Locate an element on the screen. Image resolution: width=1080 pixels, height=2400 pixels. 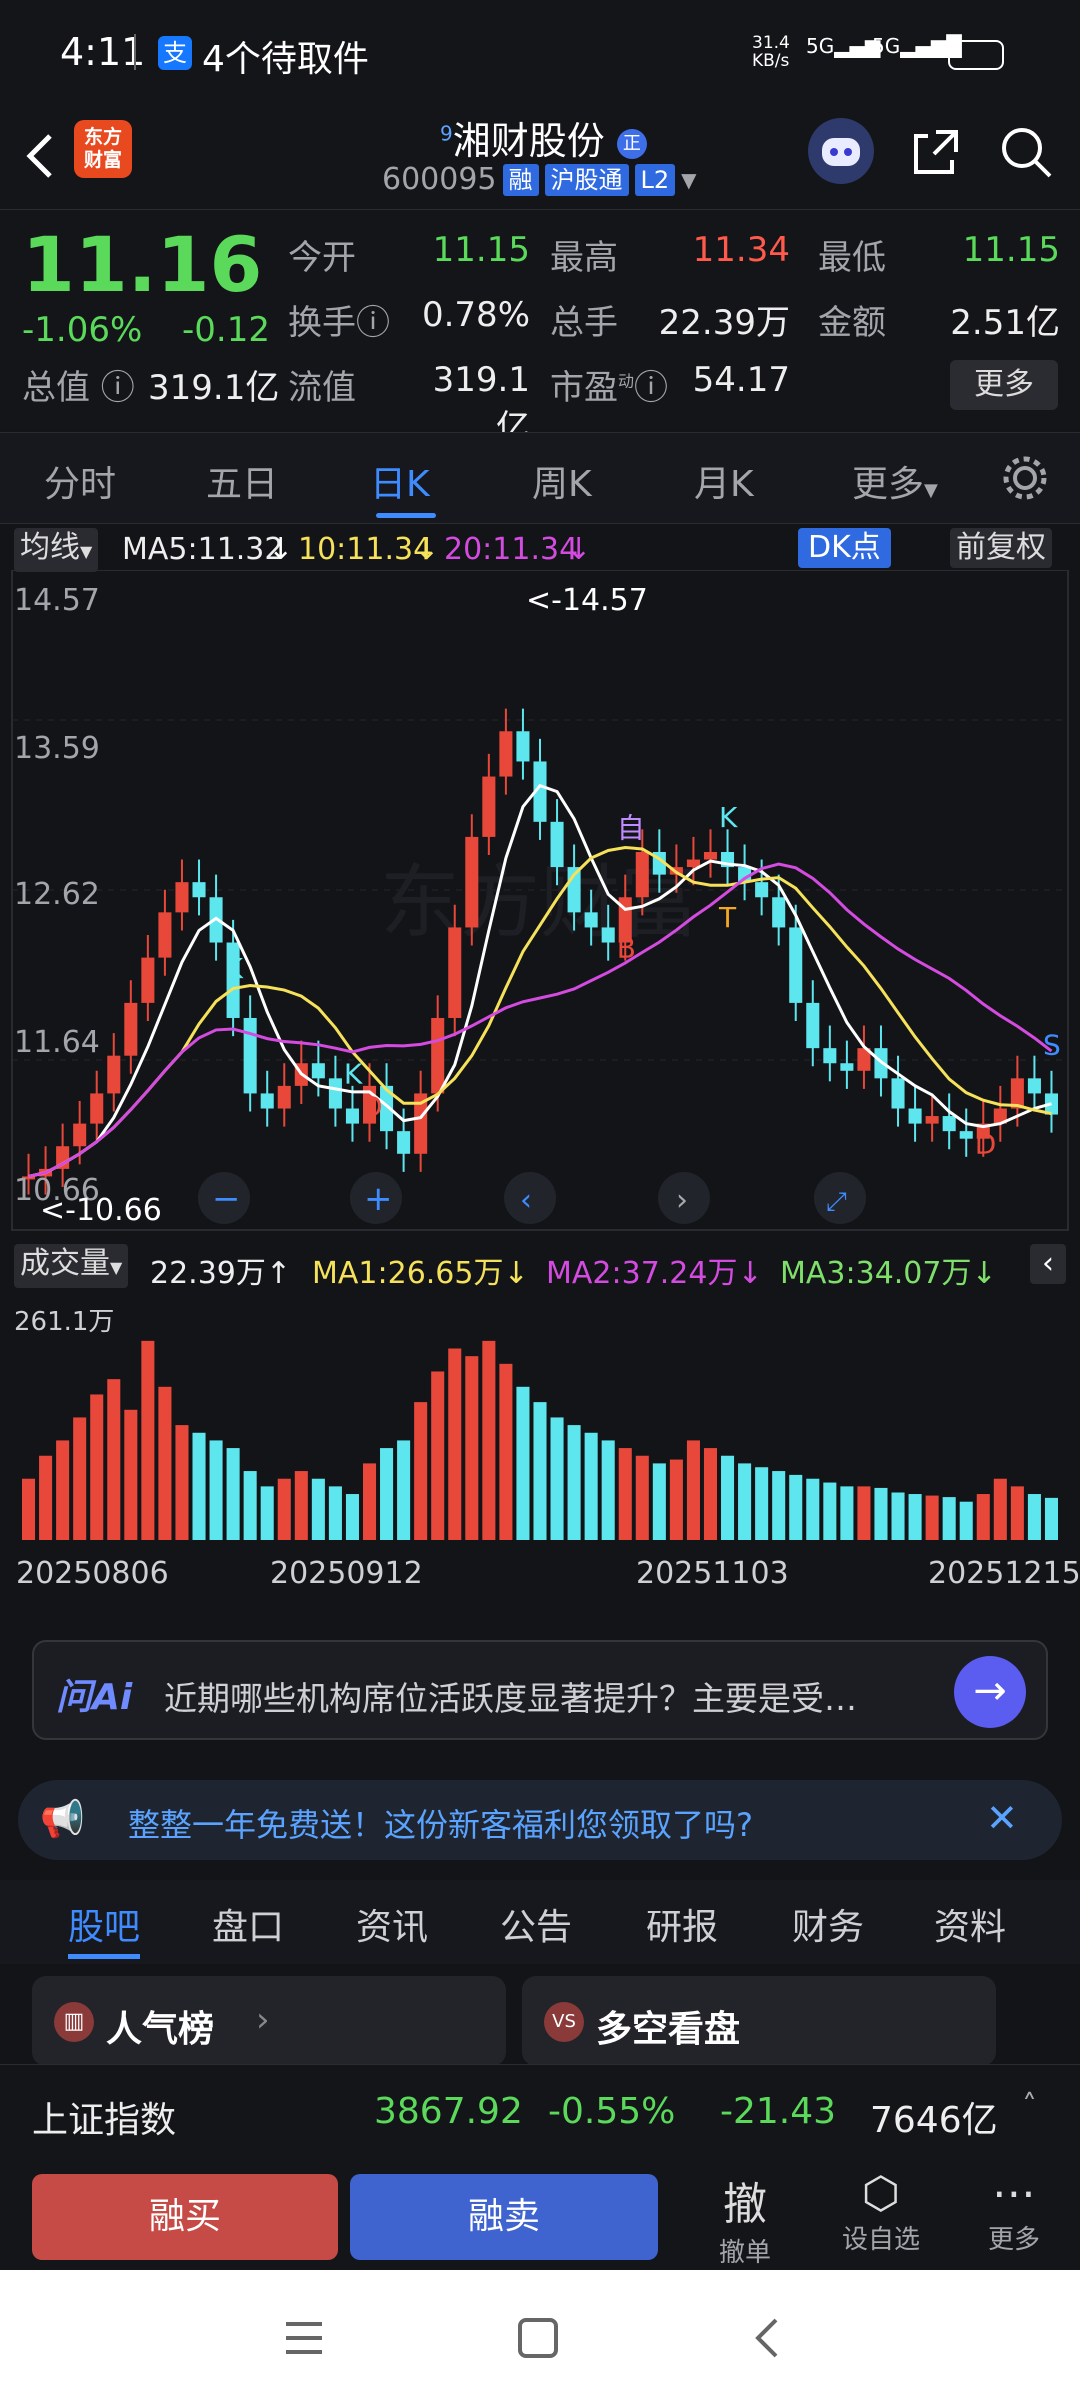
search-icon is located at coordinates (1026, 152).